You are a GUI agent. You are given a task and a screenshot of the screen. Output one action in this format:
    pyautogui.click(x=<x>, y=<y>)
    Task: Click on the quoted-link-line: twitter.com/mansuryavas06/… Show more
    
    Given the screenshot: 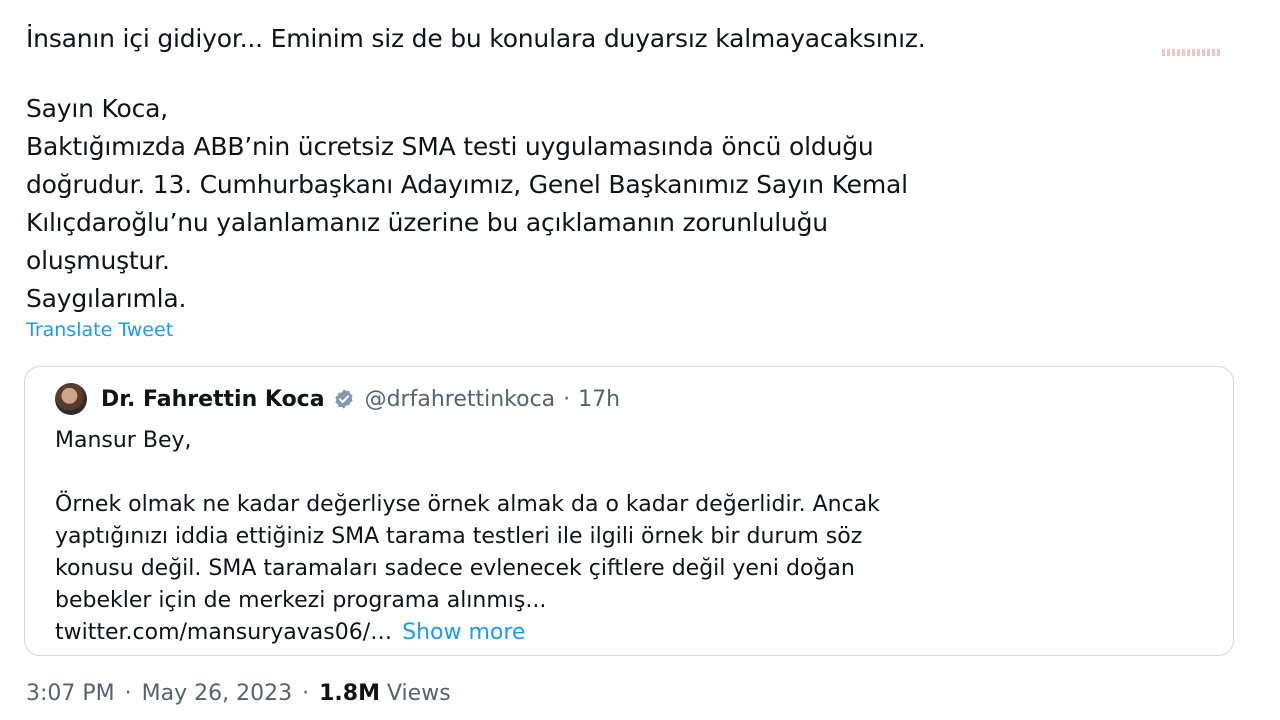 What is the action you would take?
    pyautogui.click(x=467, y=633)
    